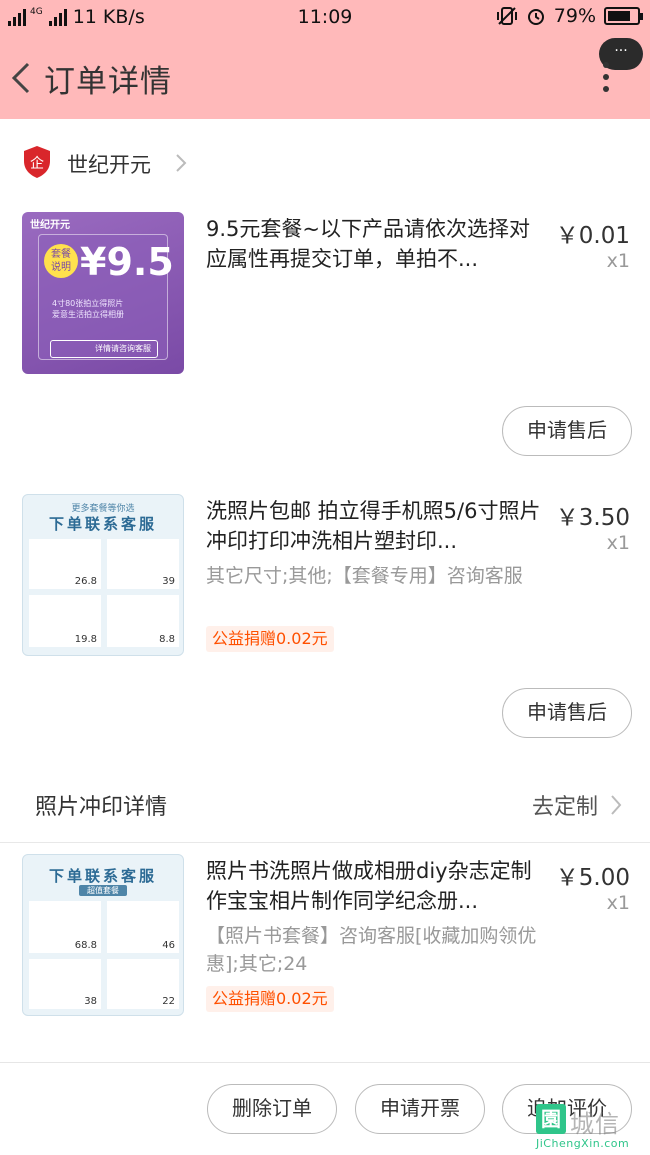 The image size is (650, 1155). What do you see at coordinates (623, 16) in the screenshot?
I see `battery-icon` at bounding box center [623, 16].